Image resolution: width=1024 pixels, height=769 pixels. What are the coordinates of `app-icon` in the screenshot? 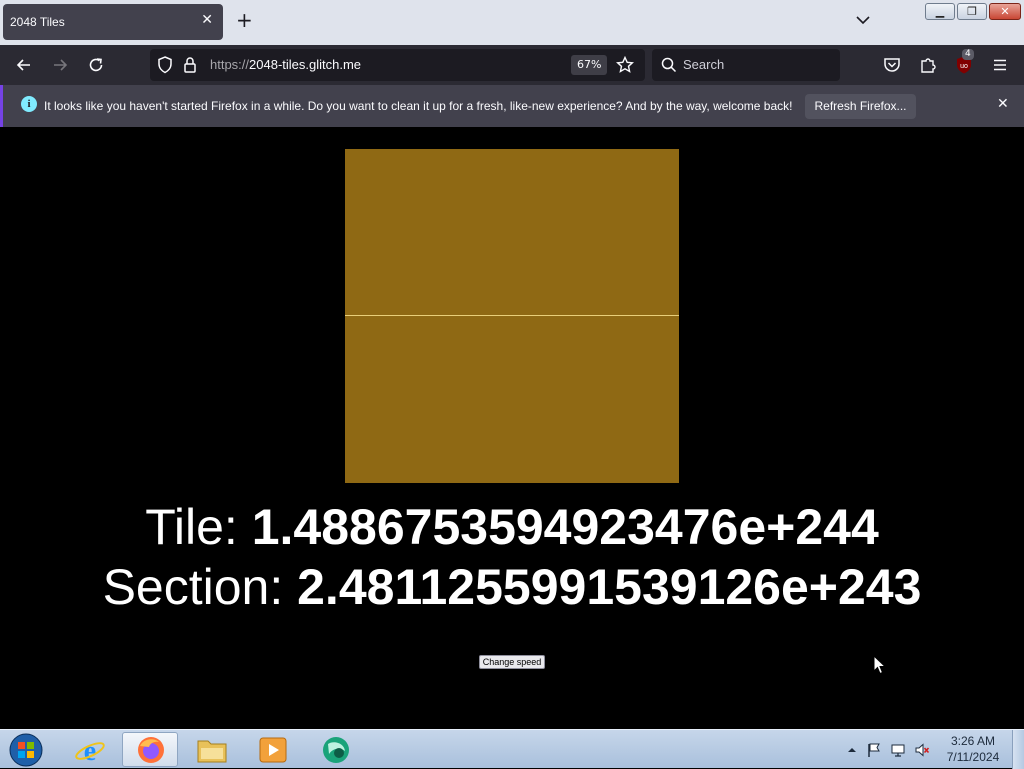 It's located at (336, 750).